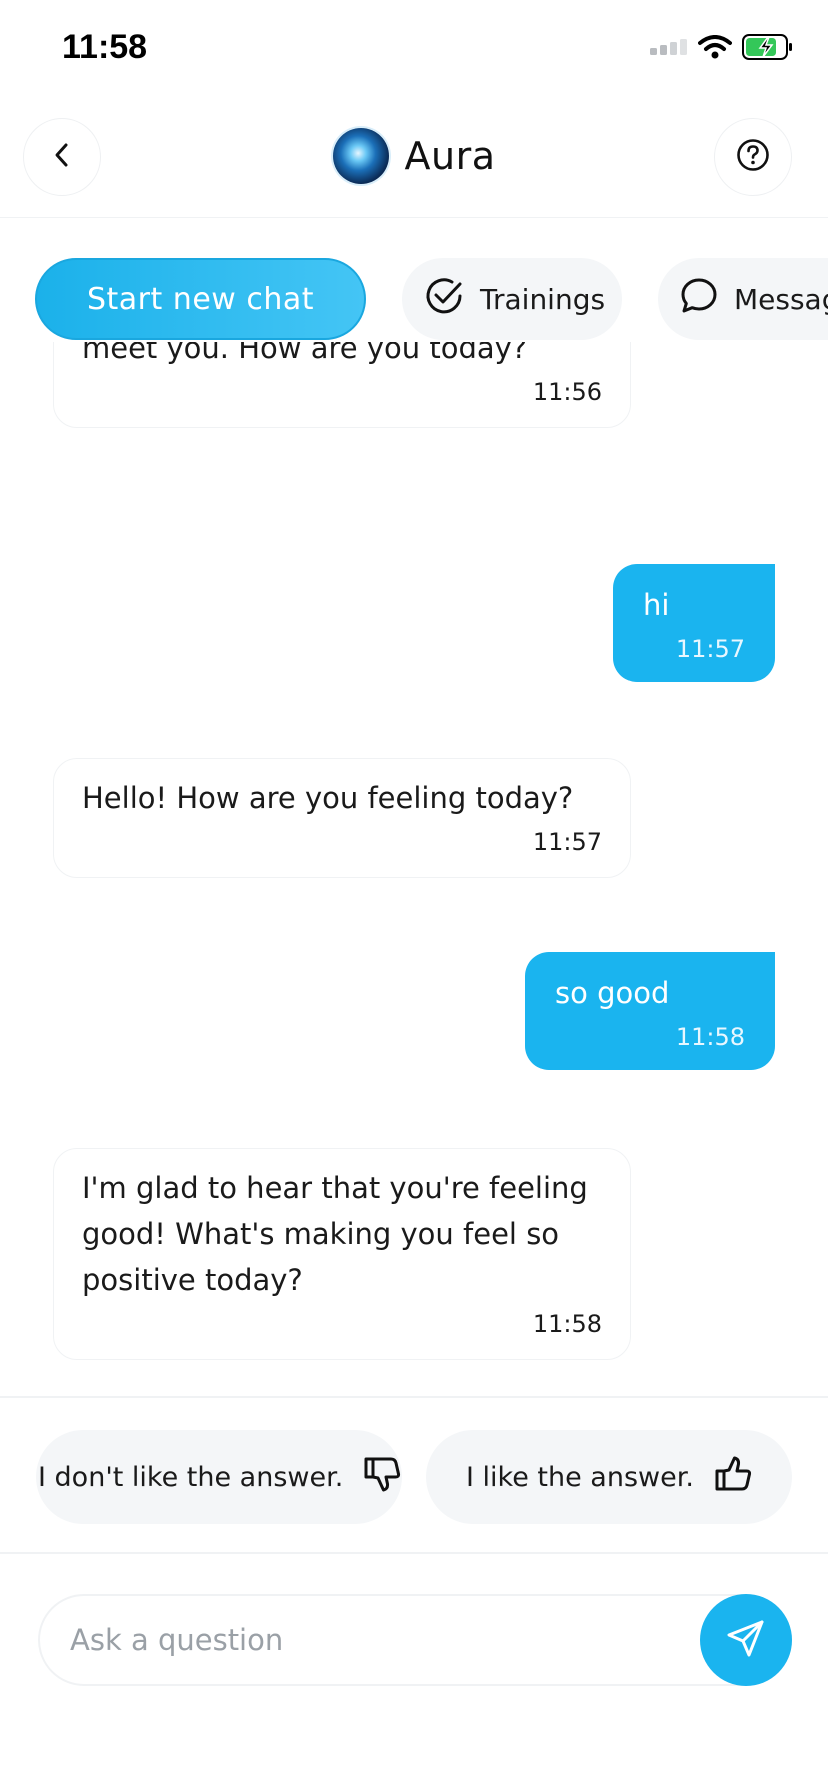  I want to click on action-chips: Start new chat Trainings Messages, so click(414, 300).